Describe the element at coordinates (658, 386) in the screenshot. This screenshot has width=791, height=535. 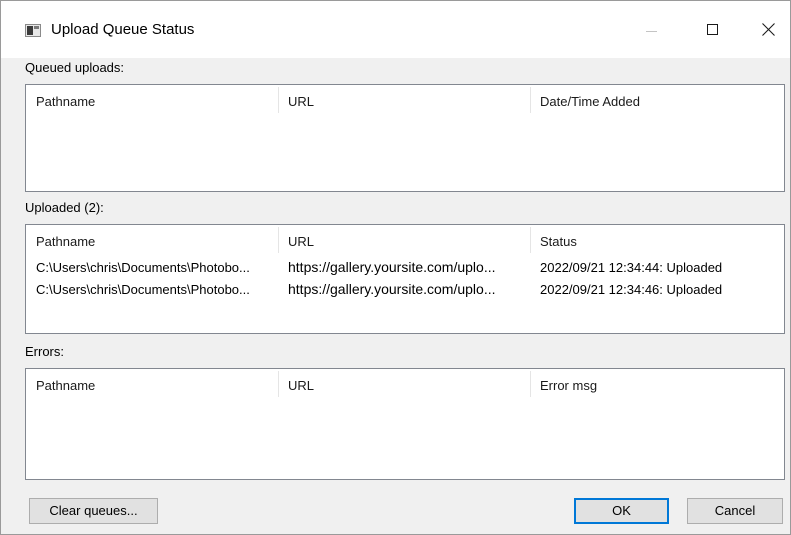
I see `column-header-error-msg: Error msg` at that location.